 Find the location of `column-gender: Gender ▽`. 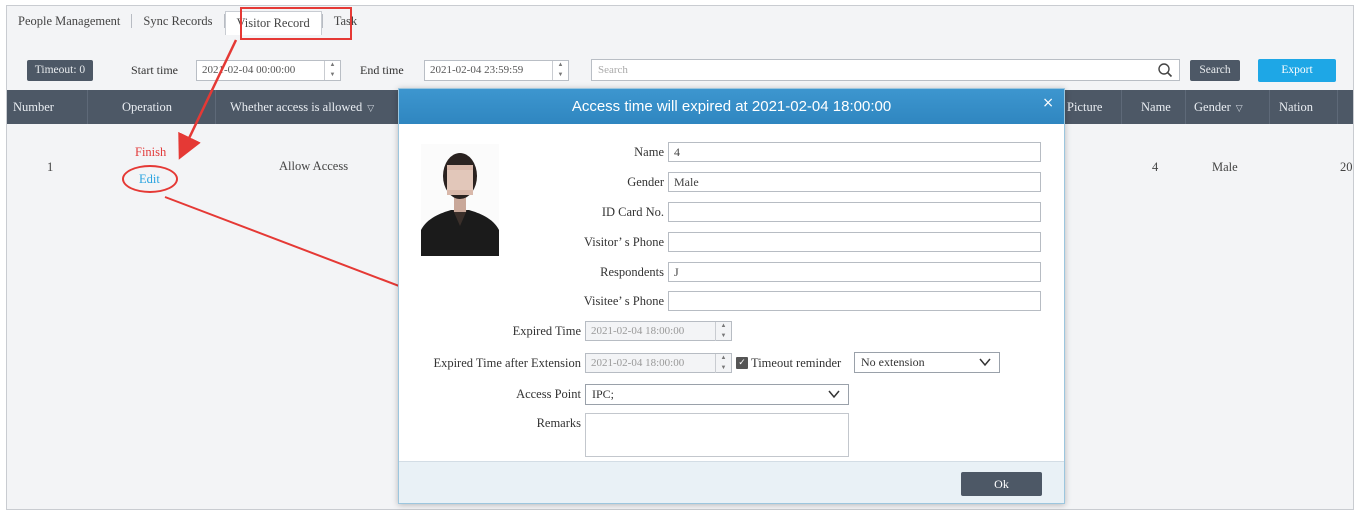

column-gender: Gender ▽ is located at coordinates (1218, 107).